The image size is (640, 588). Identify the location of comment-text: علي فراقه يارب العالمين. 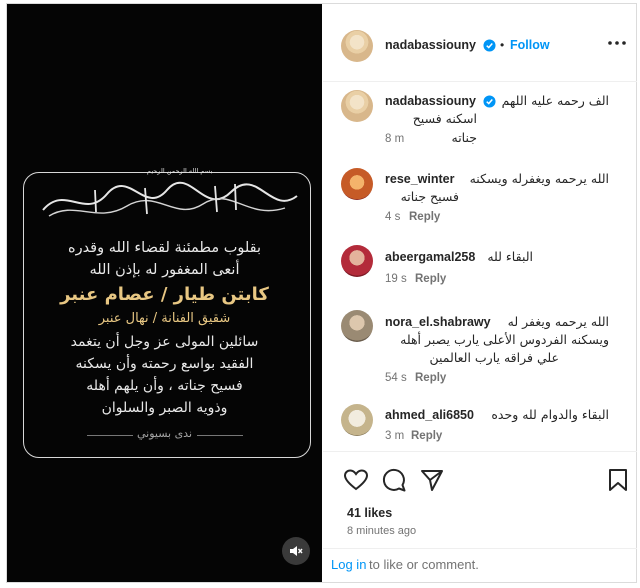
(494, 357).